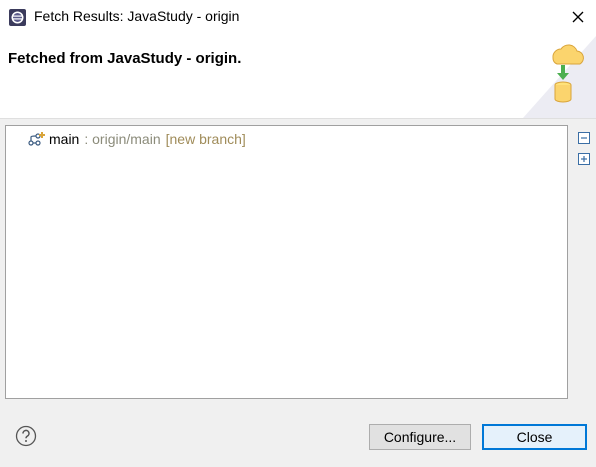 This screenshot has width=596, height=467. What do you see at coordinates (584, 159) in the screenshot?
I see `expand-all-icon` at bounding box center [584, 159].